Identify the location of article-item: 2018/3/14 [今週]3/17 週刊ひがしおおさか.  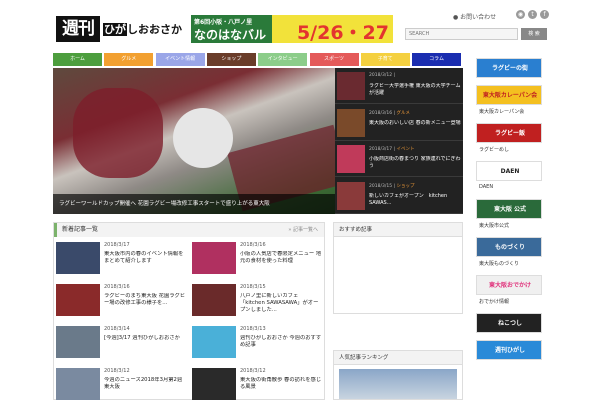
(121, 345).